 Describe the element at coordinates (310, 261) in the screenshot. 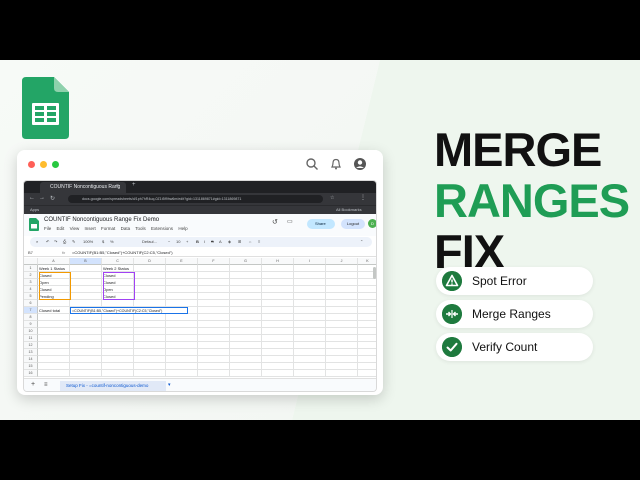

I see `col-header-i: I` at that location.